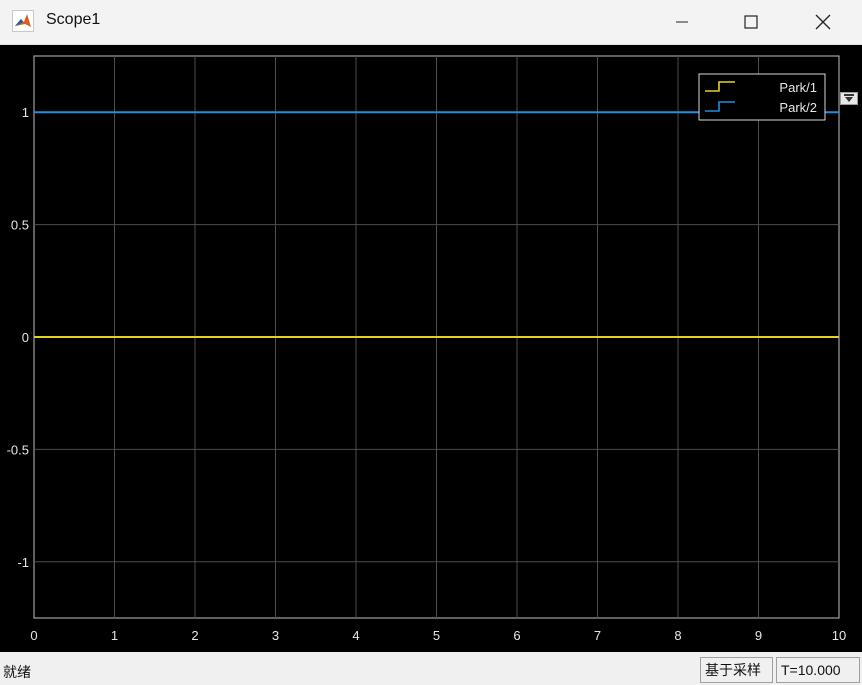  Describe the element at coordinates (73, 19) in the screenshot. I see `window-title: Scope1` at that location.